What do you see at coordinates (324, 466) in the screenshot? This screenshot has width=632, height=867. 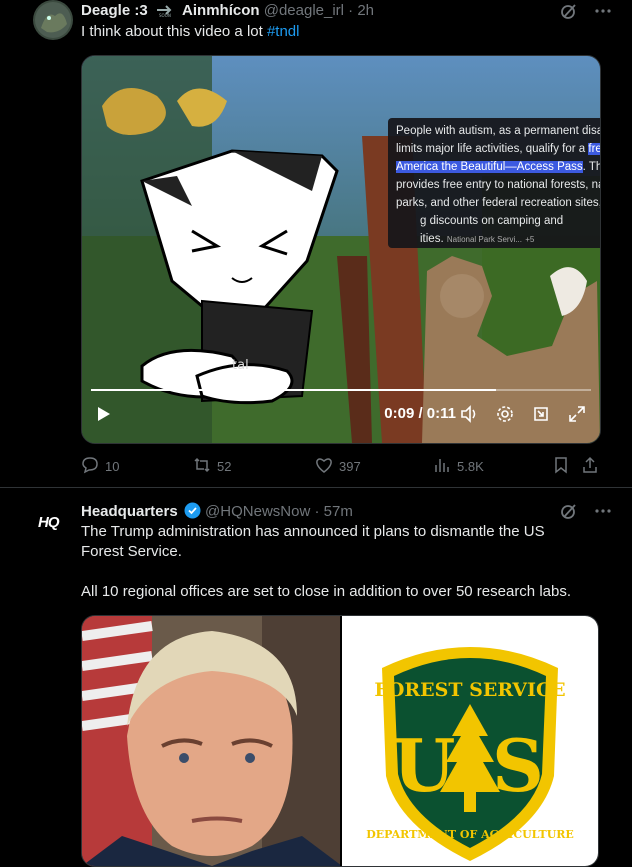 I see `like-icon` at bounding box center [324, 466].